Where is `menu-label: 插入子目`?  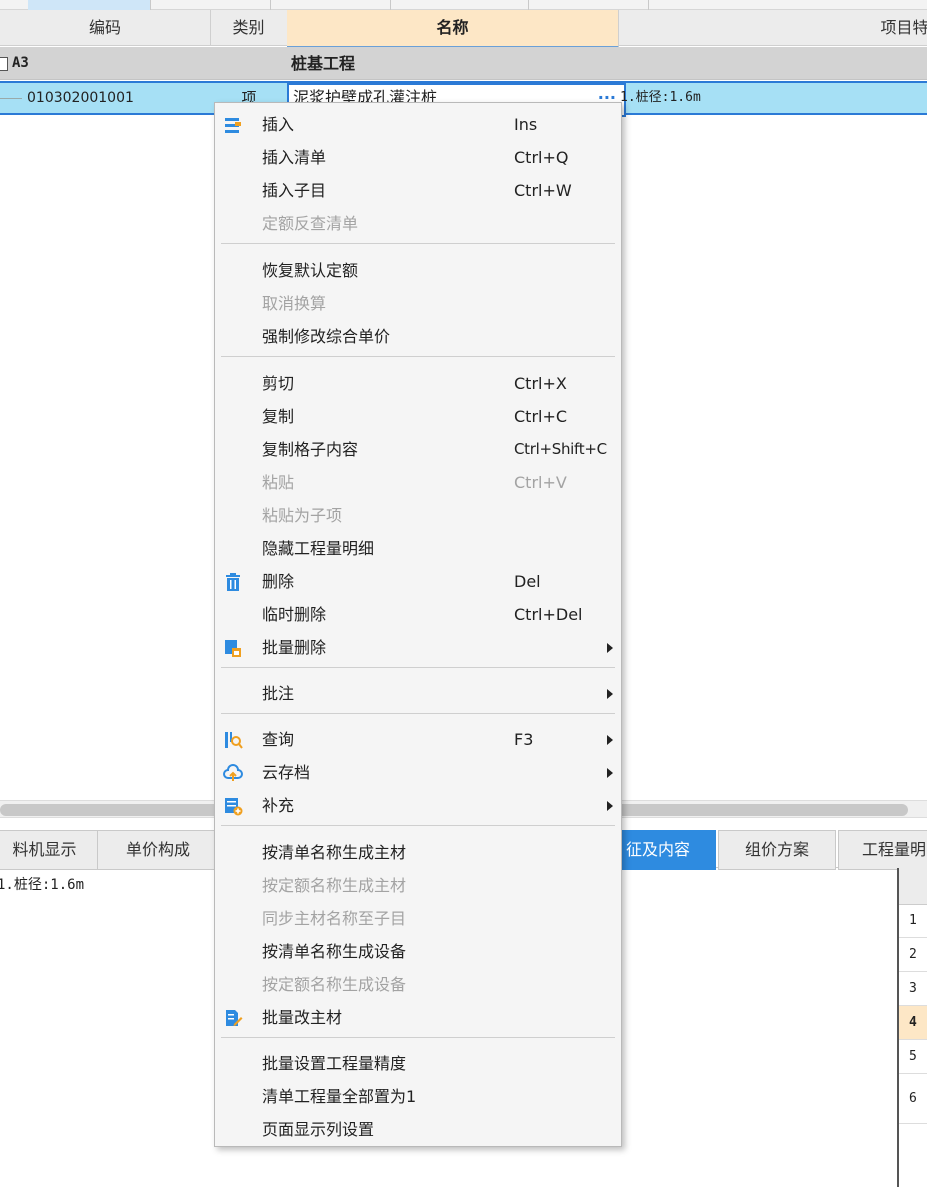
menu-label: 插入子目 is located at coordinates (294, 190).